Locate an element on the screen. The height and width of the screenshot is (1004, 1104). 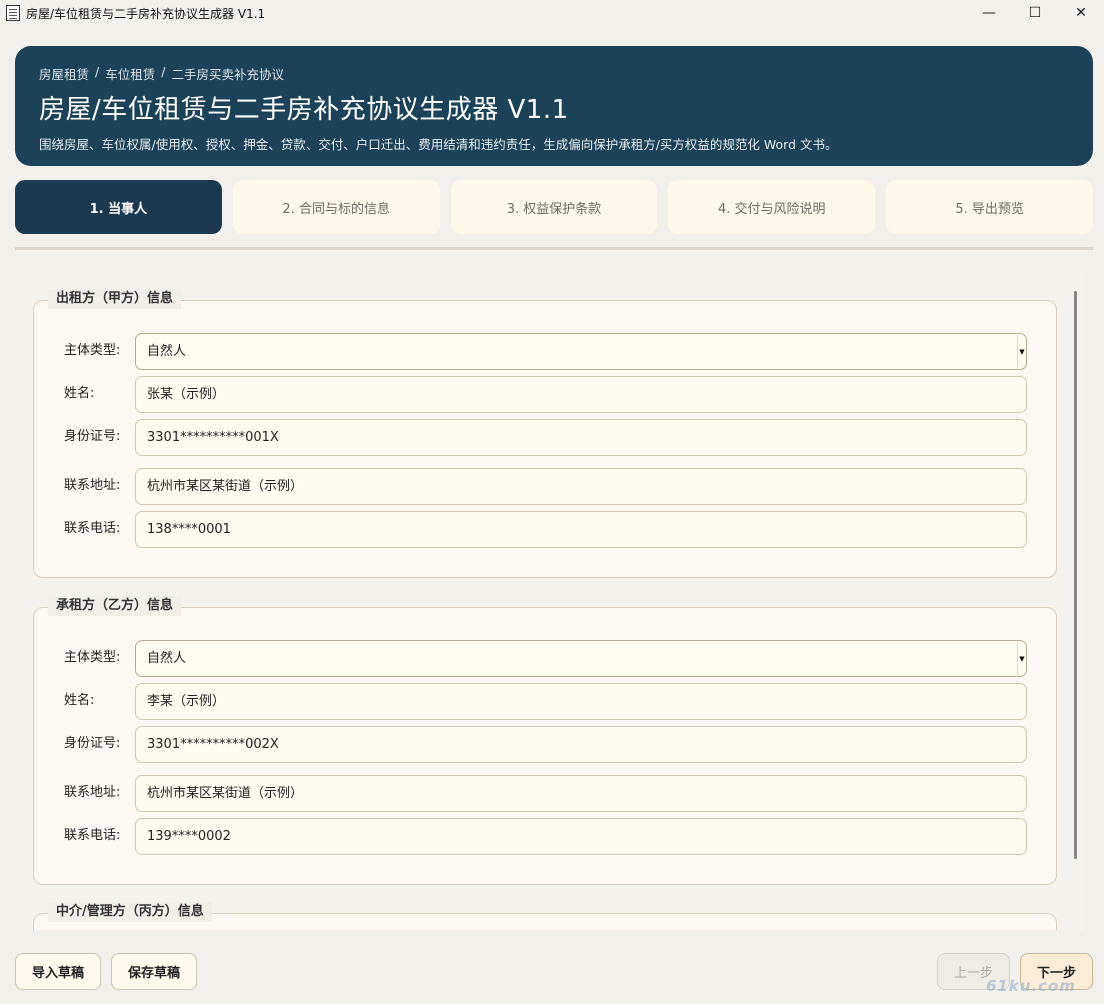
party-b-type-value: 自然人 is located at coordinates (167, 658).